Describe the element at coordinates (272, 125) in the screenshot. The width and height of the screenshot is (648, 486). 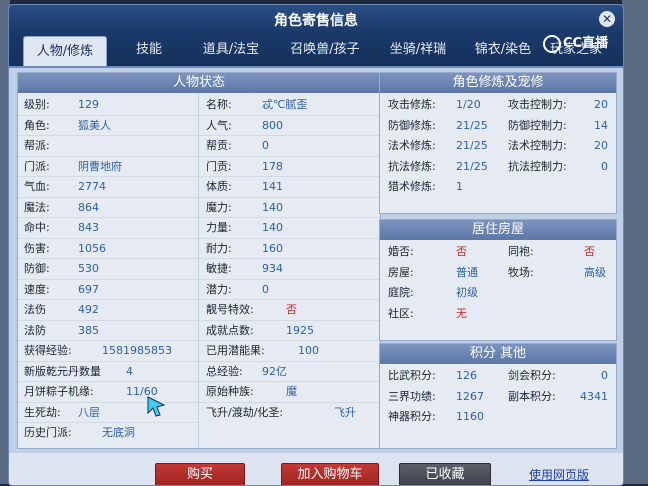
I see `status-right-value: 800` at that location.